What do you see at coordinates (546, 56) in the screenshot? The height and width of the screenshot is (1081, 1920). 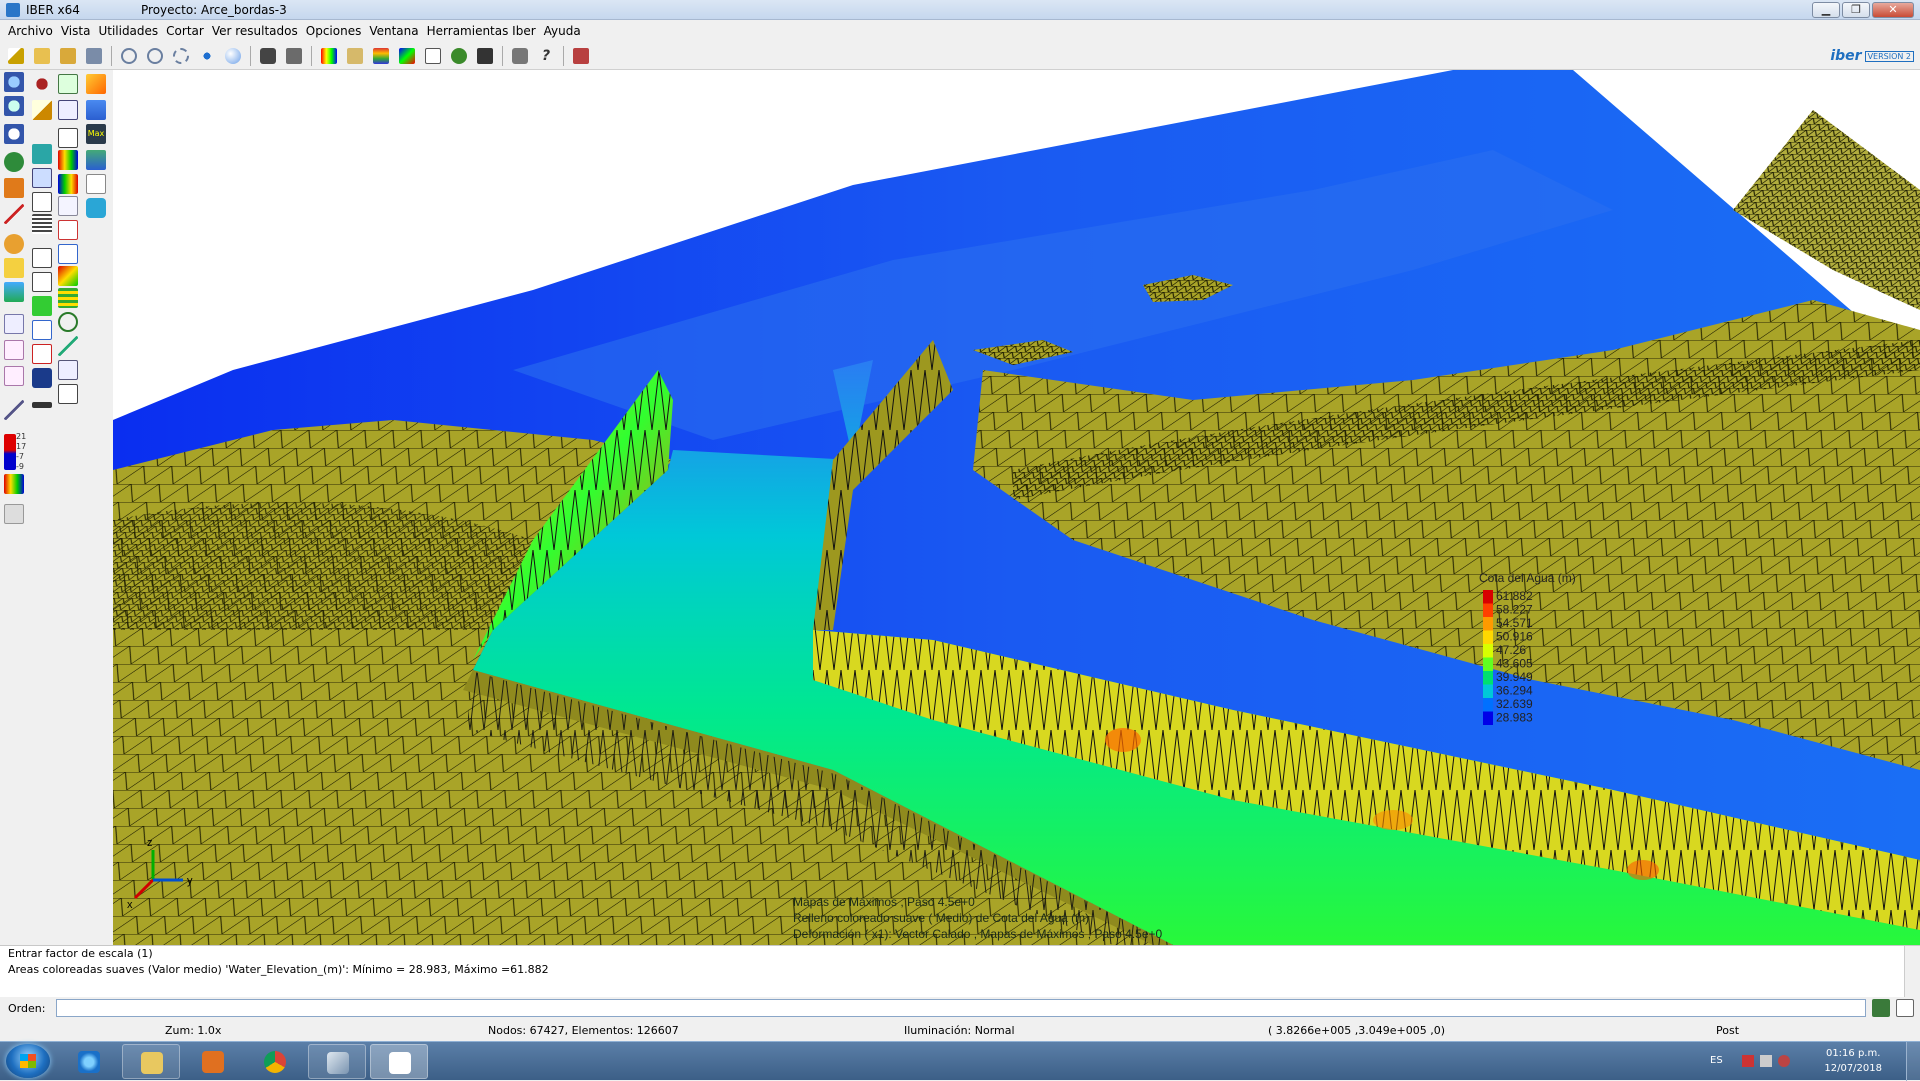 I see `help-icon: ?` at bounding box center [546, 56].